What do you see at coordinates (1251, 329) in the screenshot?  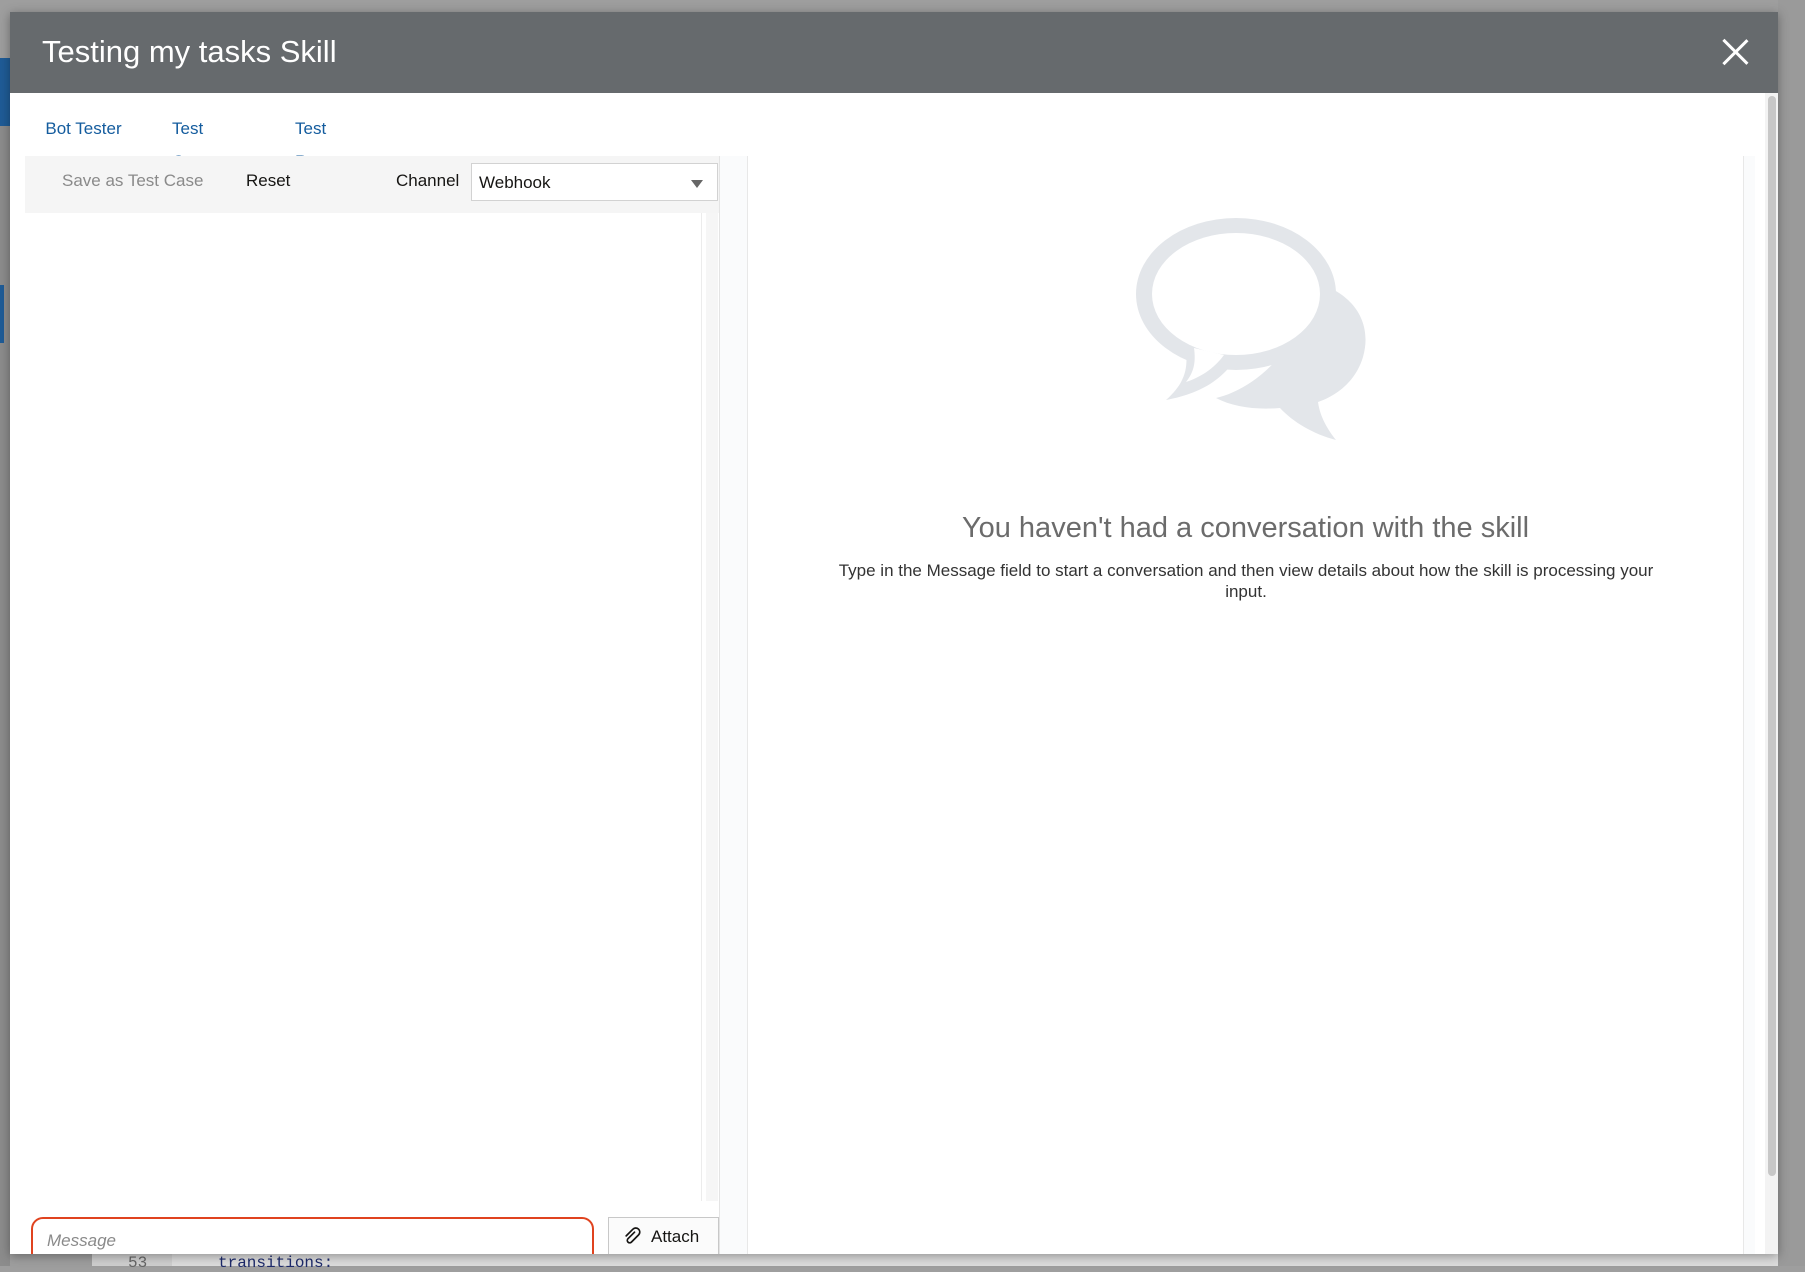 I see `chat-bubbles-icon` at bounding box center [1251, 329].